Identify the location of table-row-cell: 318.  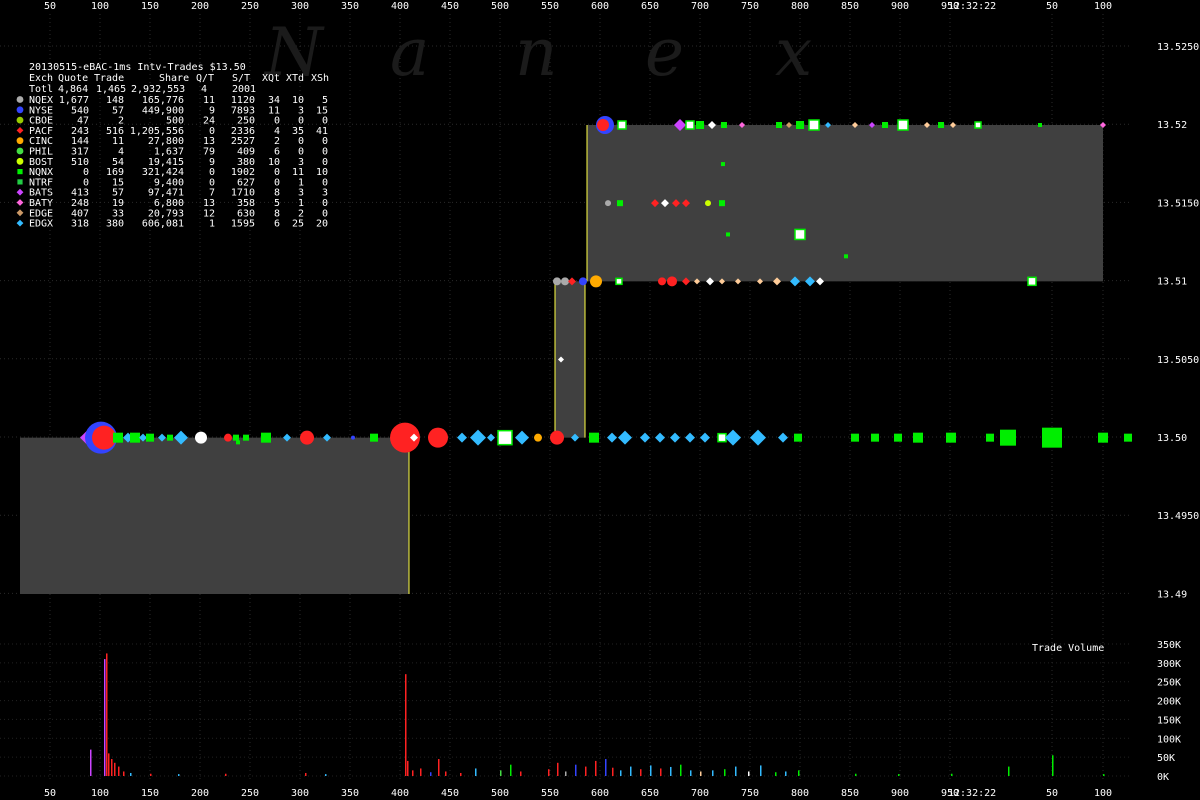
(80, 224).